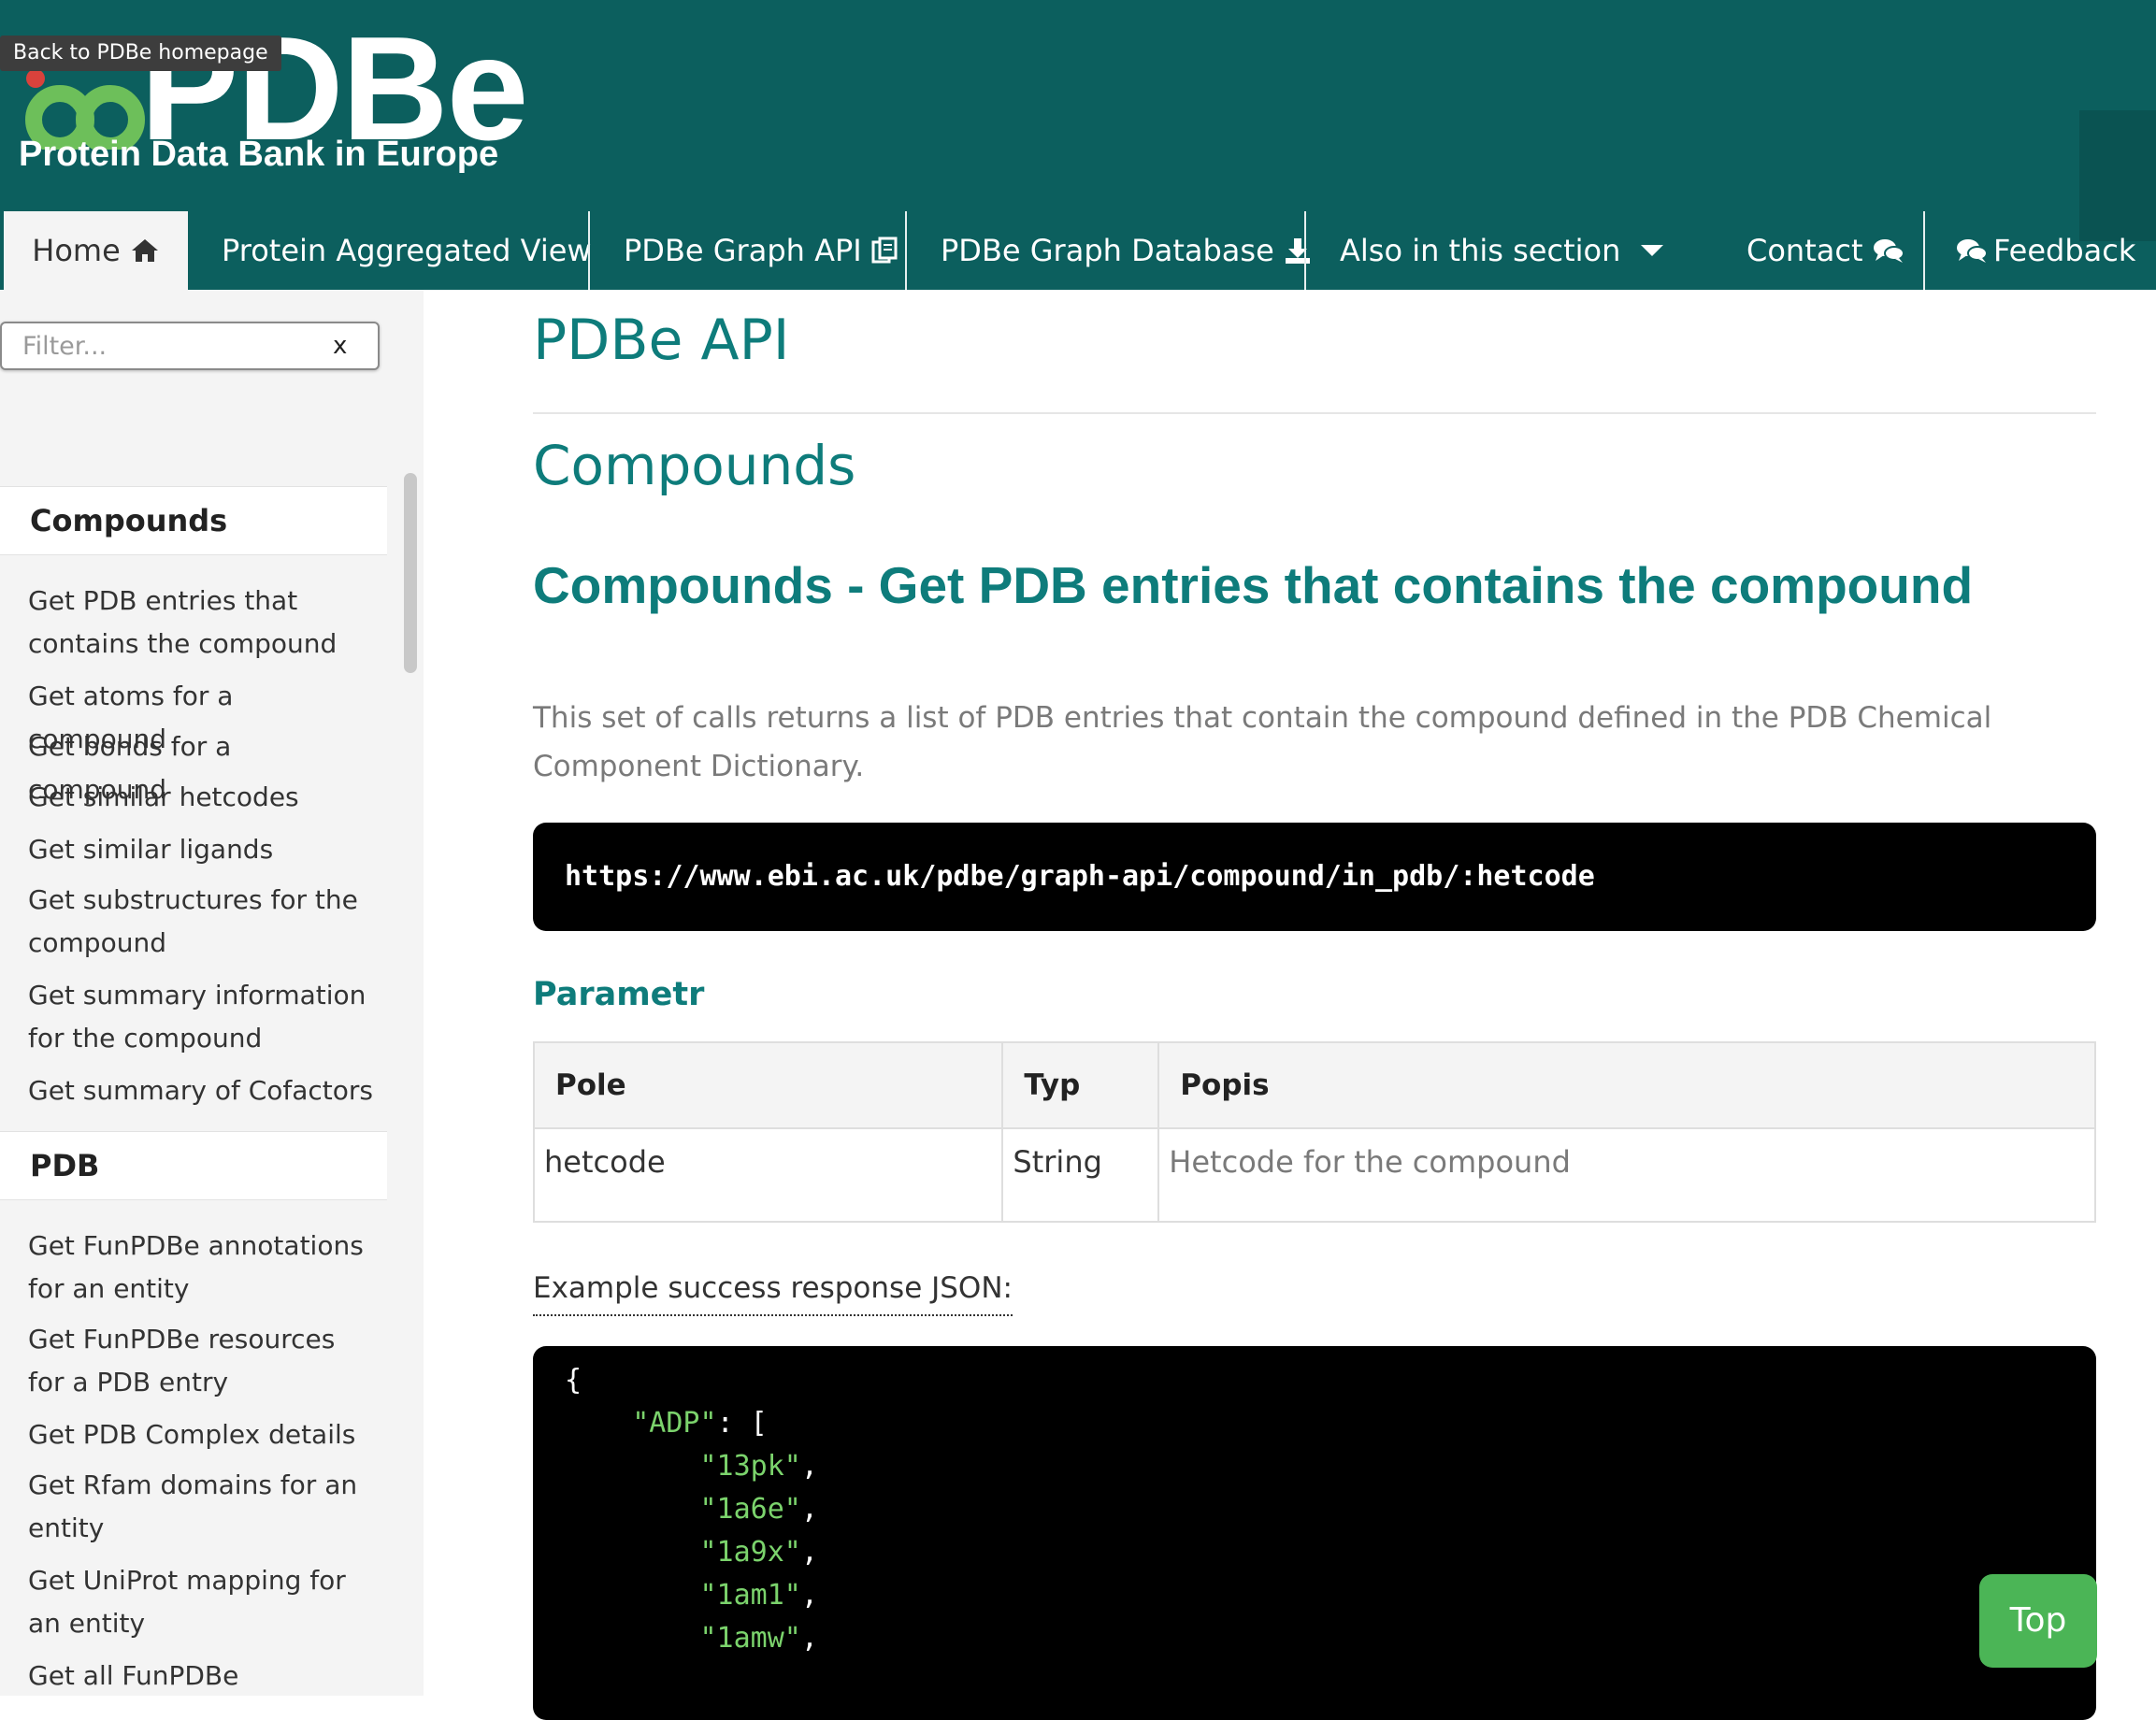  Describe the element at coordinates (768, 1085) in the screenshot. I see `column-header-pole: Pole` at that location.